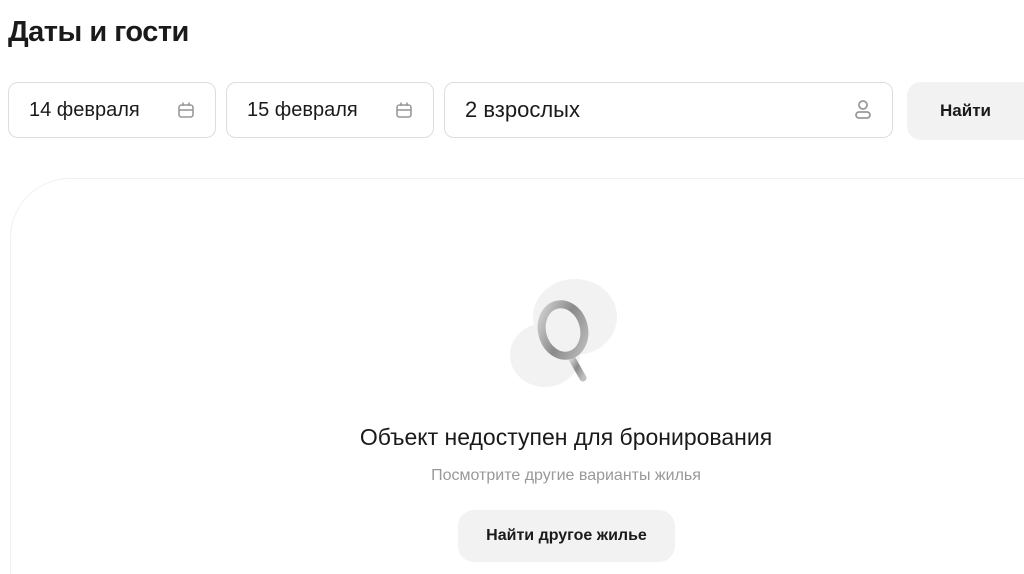  What do you see at coordinates (566, 536) in the screenshot?
I see `find-other-button: Найти другое жилье` at bounding box center [566, 536].